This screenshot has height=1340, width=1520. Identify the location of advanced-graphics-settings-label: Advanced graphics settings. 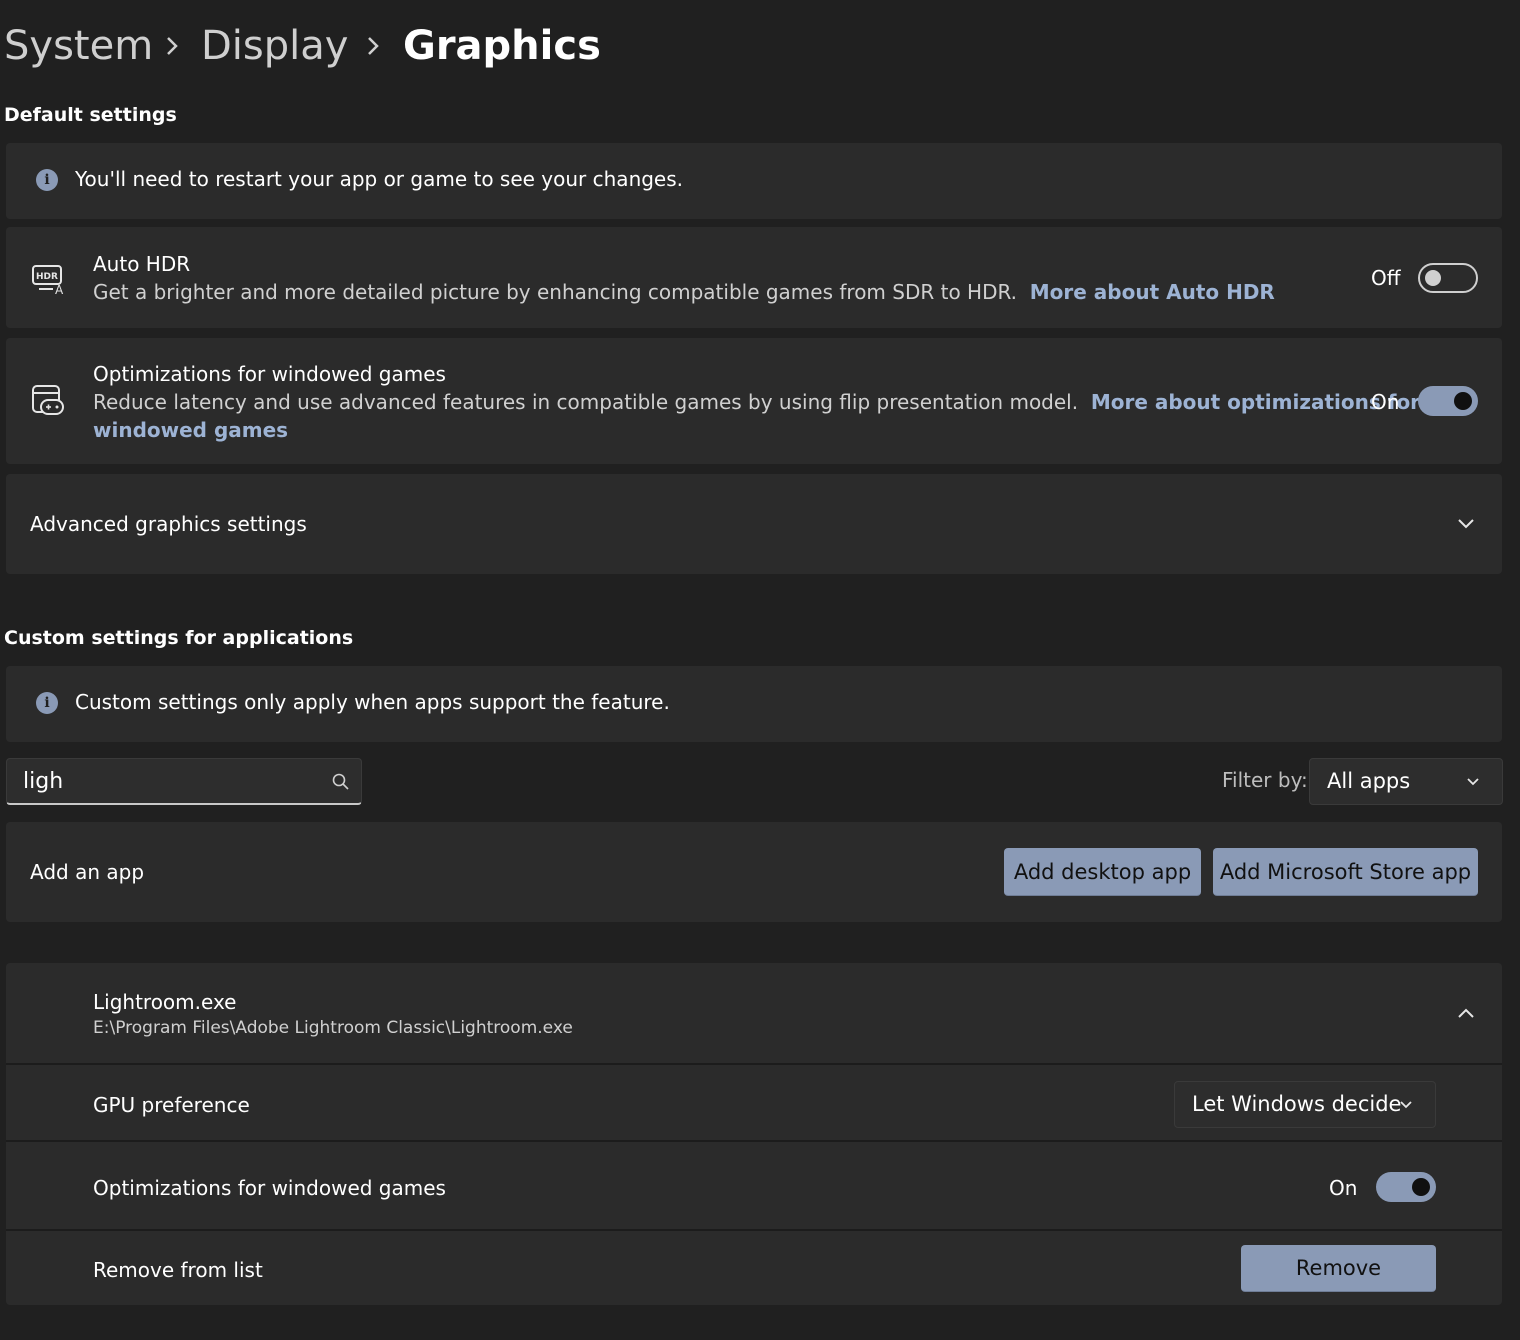
(168, 524).